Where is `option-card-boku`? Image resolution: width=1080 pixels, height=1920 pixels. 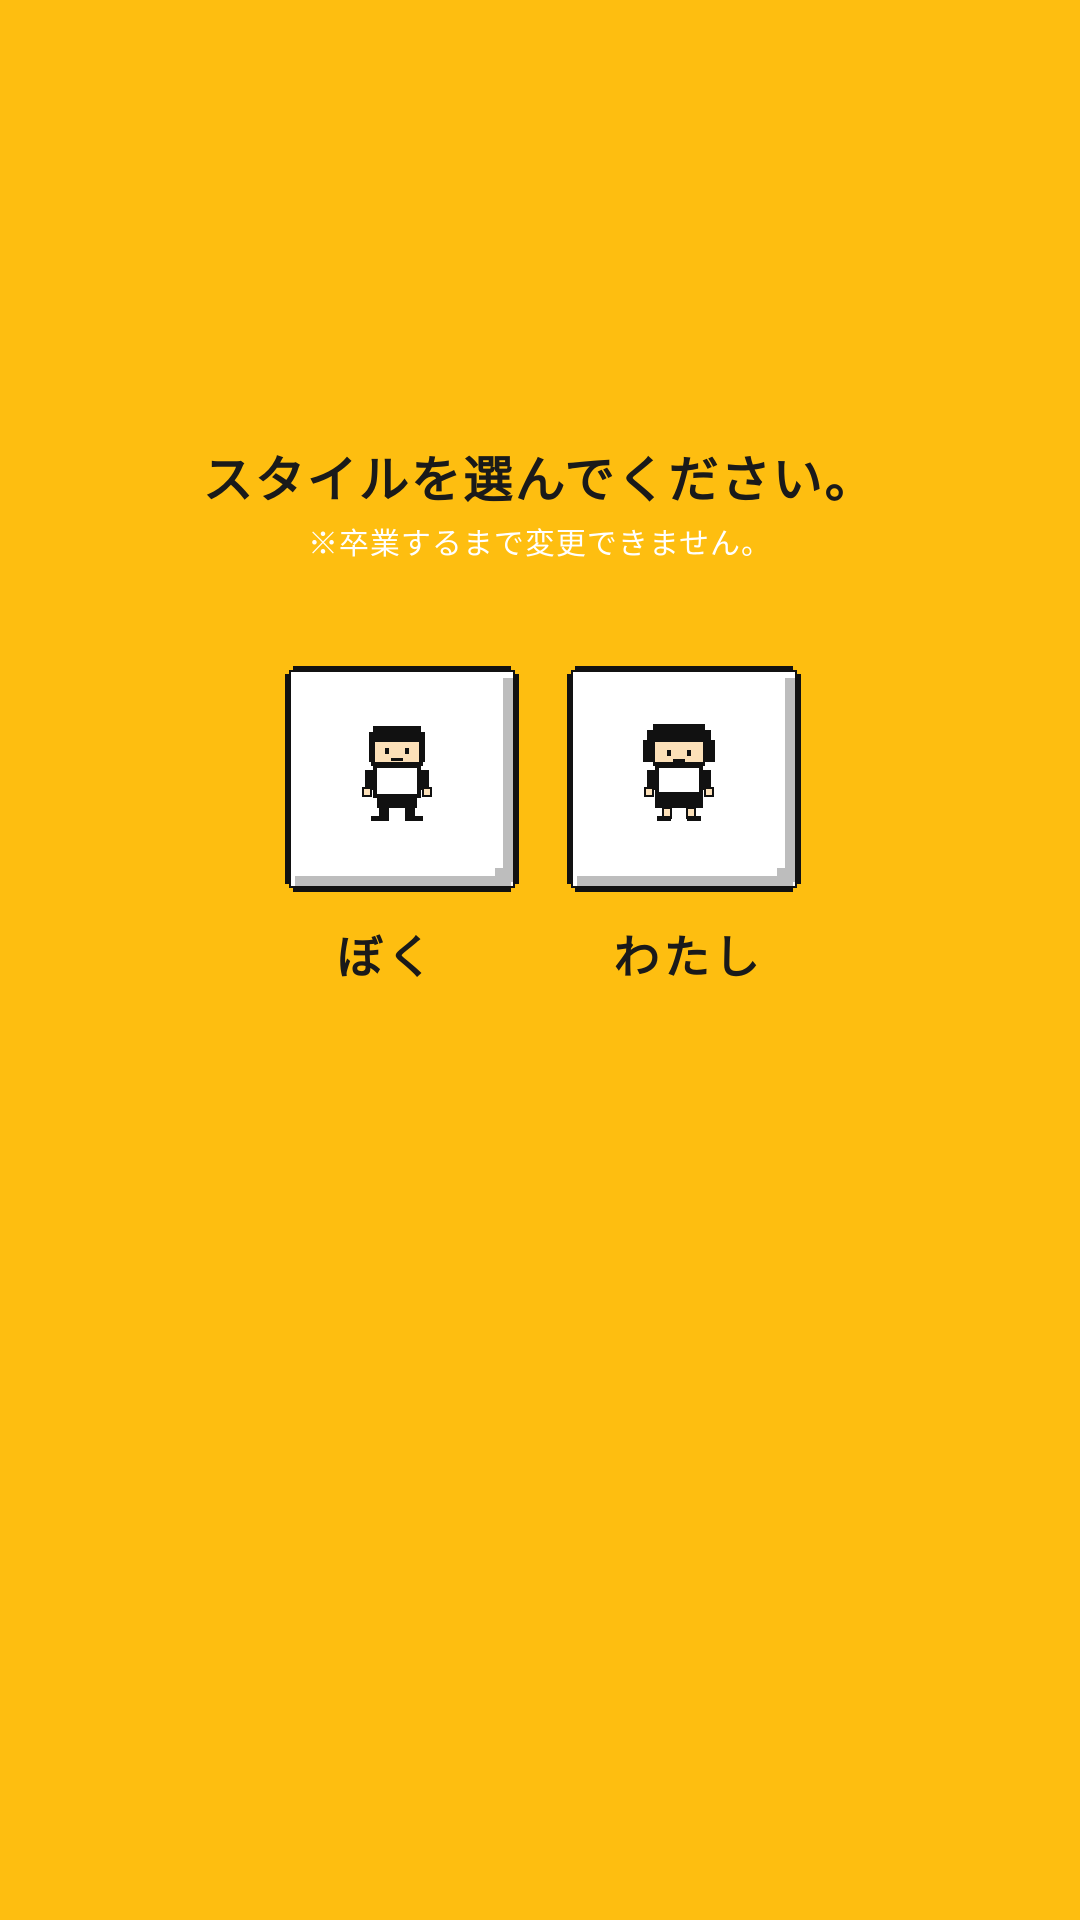 option-card-boku is located at coordinates (402, 779).